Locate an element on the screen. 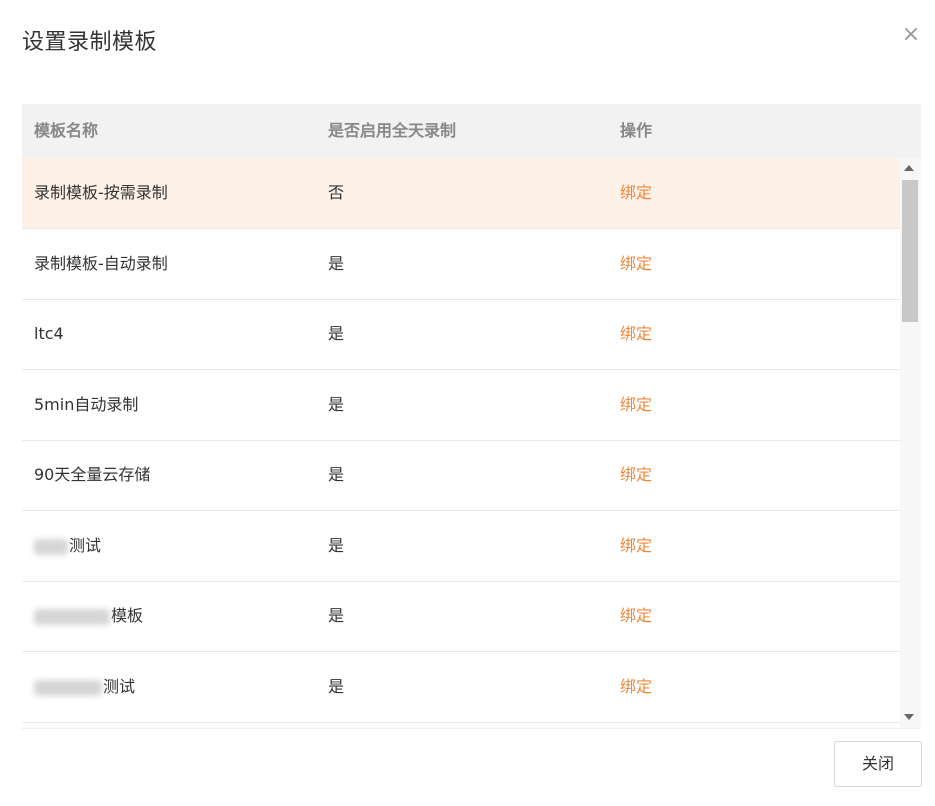  template-name-cell: 模板 is located at coordinates (88, 616).